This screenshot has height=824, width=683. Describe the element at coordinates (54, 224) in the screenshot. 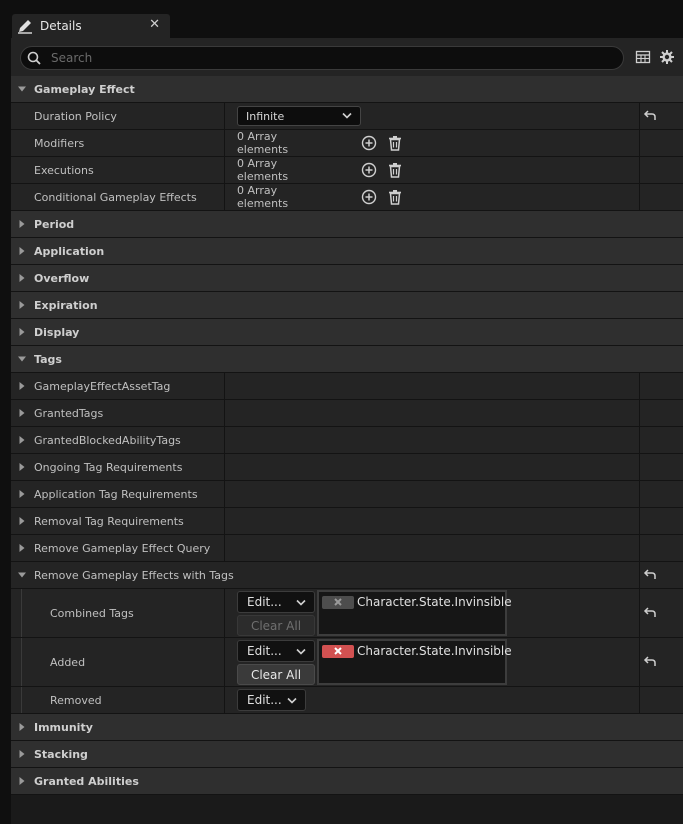

I see `category-label: Period` at that location.